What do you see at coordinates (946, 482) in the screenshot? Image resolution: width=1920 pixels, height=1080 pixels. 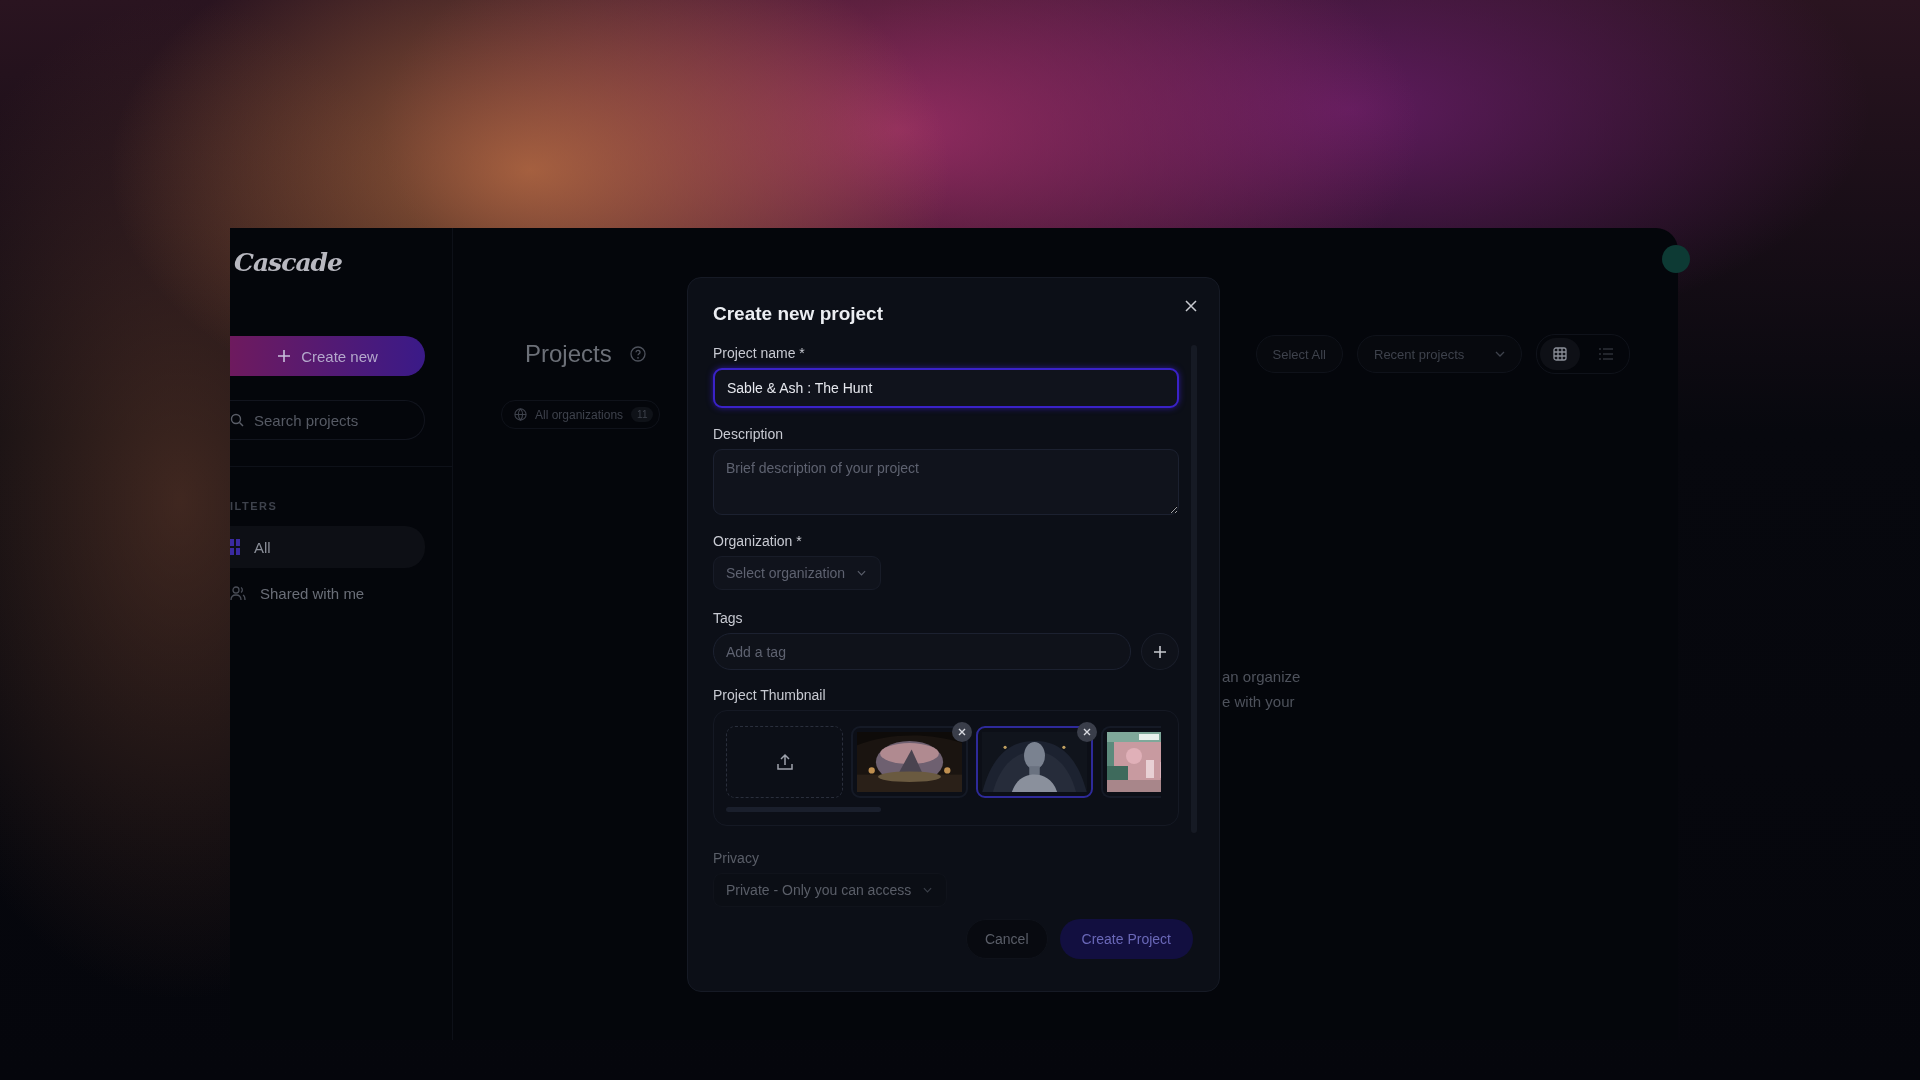 I see `description-field: Brief description of your project` at bounding box center [946, 482].